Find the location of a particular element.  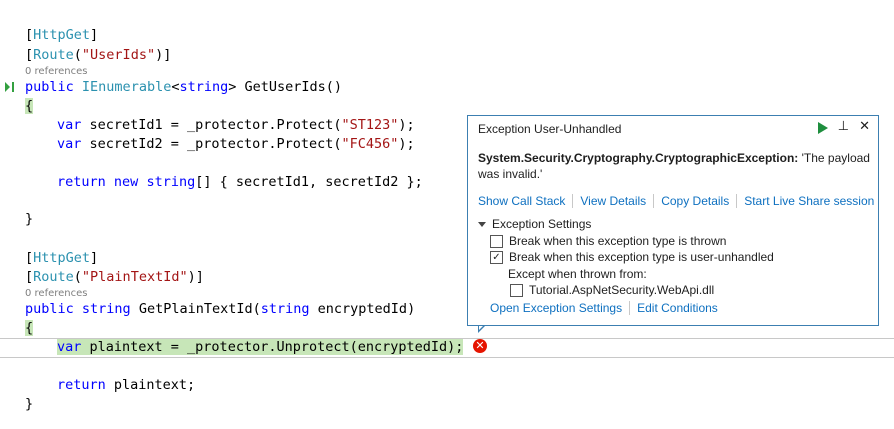

edit-conditions-link: Edit Conditions is located at coordinates (677, 308).